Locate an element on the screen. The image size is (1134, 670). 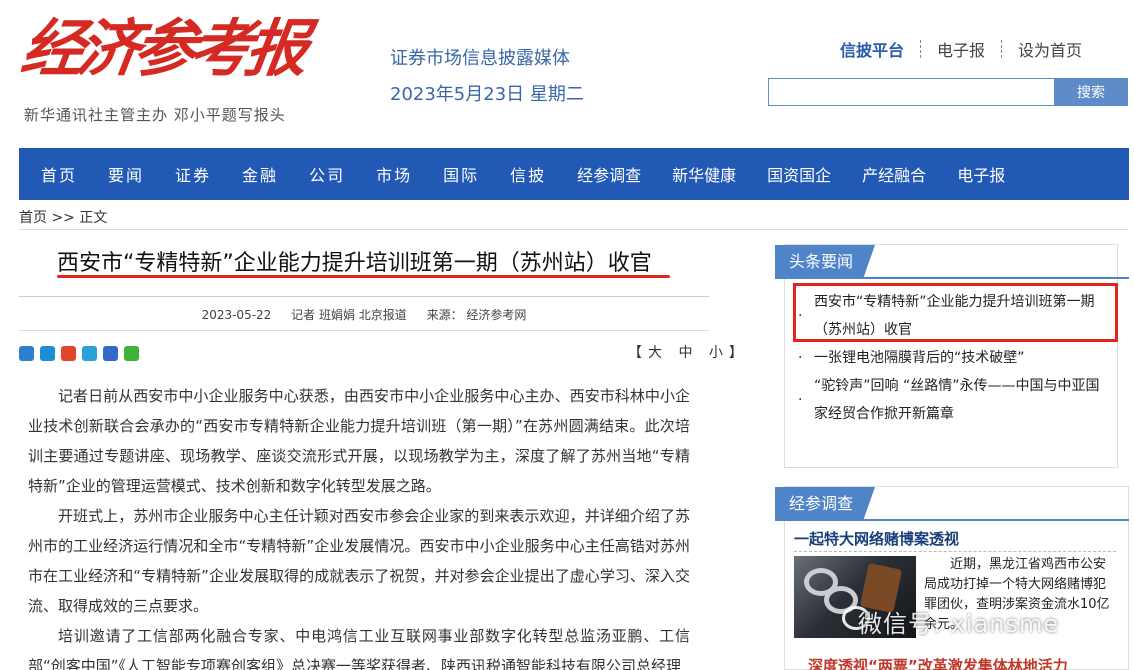
headline-item: · “驼铃声”回响 “丝路情”永传——中国与中亚国家经贸合作掀开新篇章 is located at coordinates (951, 400).